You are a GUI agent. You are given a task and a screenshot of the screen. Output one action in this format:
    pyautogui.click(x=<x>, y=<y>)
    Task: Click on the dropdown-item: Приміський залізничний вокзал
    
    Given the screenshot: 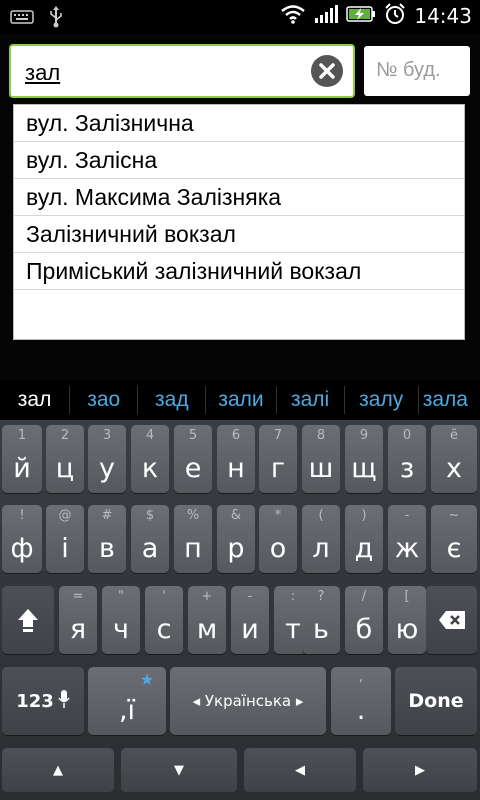 What is the action you would take?
    pyautogui.click(x=239, y=271)
    